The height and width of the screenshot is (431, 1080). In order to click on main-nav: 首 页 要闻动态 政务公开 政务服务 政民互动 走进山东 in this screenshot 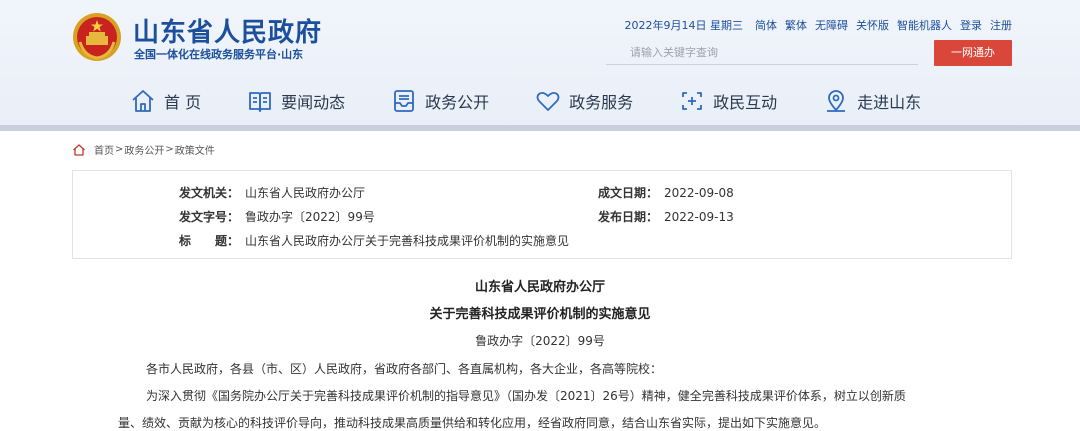, I will do `click(548, 101)`.